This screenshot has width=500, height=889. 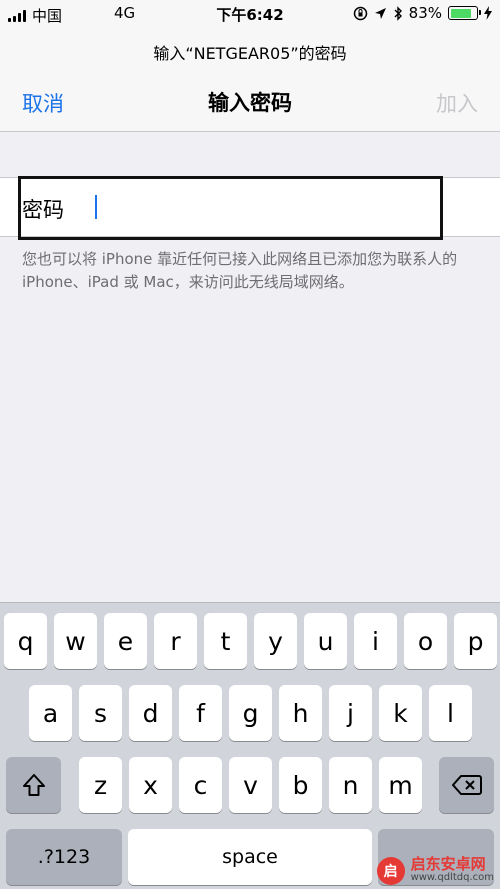 I want to click on password-highlight-box, so click(x=230, y=208).